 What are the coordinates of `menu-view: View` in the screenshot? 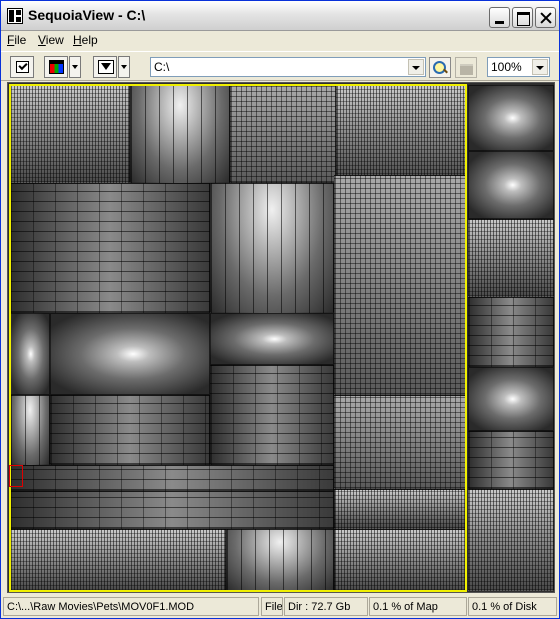 It's located at (51, 40).